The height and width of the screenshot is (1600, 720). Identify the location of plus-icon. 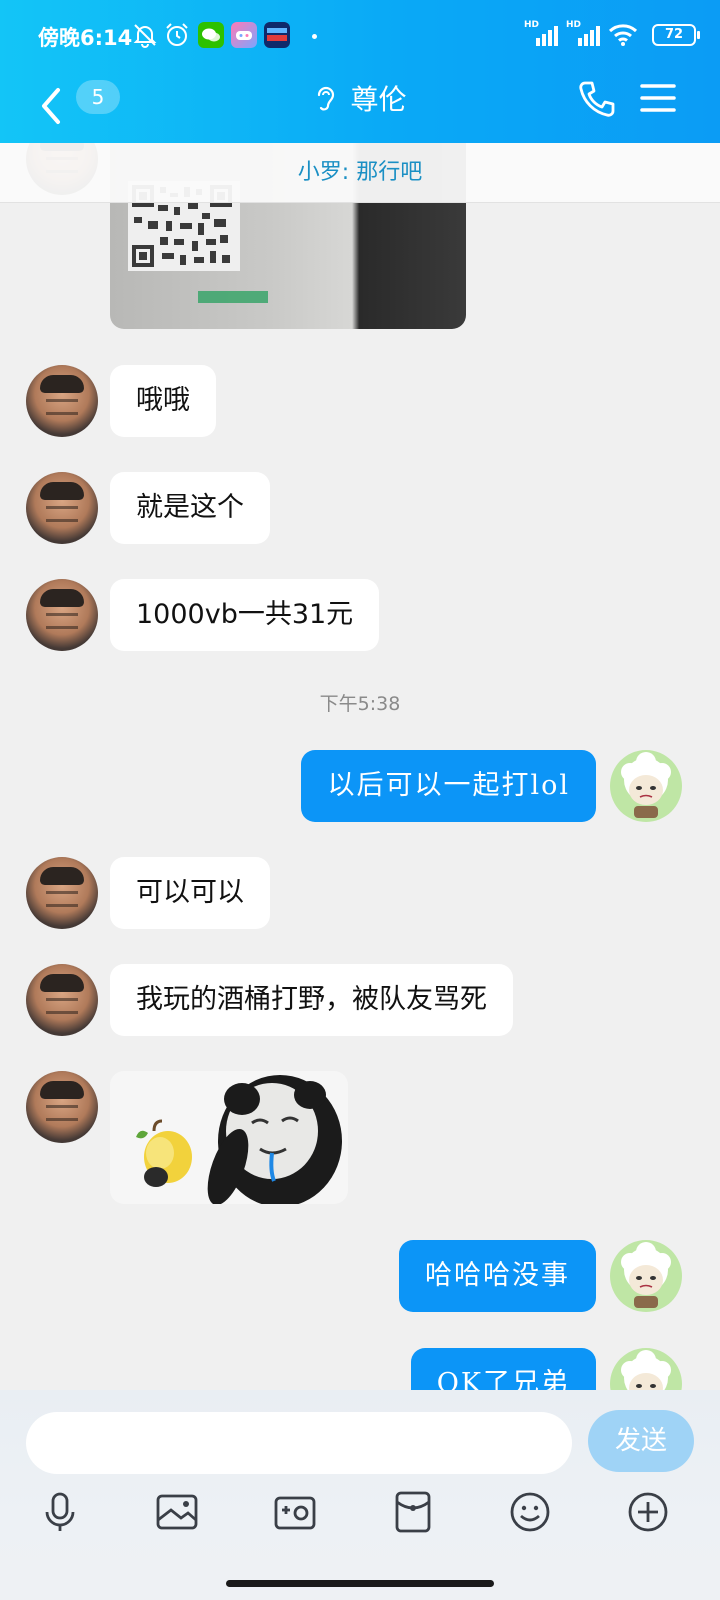
(648, 1512).